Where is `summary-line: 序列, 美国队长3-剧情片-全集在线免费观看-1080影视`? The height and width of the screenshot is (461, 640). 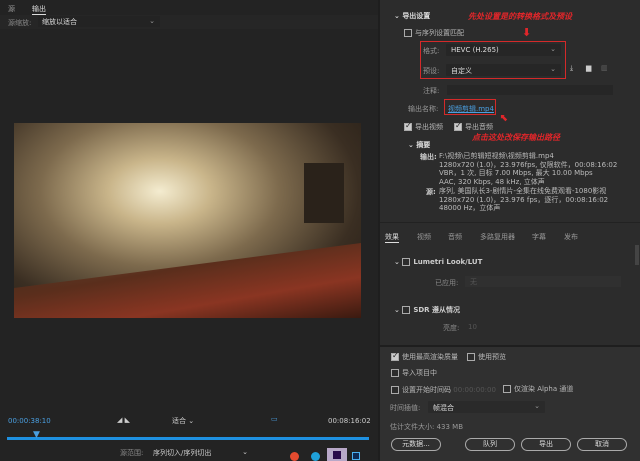 summary-line: 序列, 美国队长3-剧情片-全集在线免费观看-1080影视 is located at coordinates (523, 191).